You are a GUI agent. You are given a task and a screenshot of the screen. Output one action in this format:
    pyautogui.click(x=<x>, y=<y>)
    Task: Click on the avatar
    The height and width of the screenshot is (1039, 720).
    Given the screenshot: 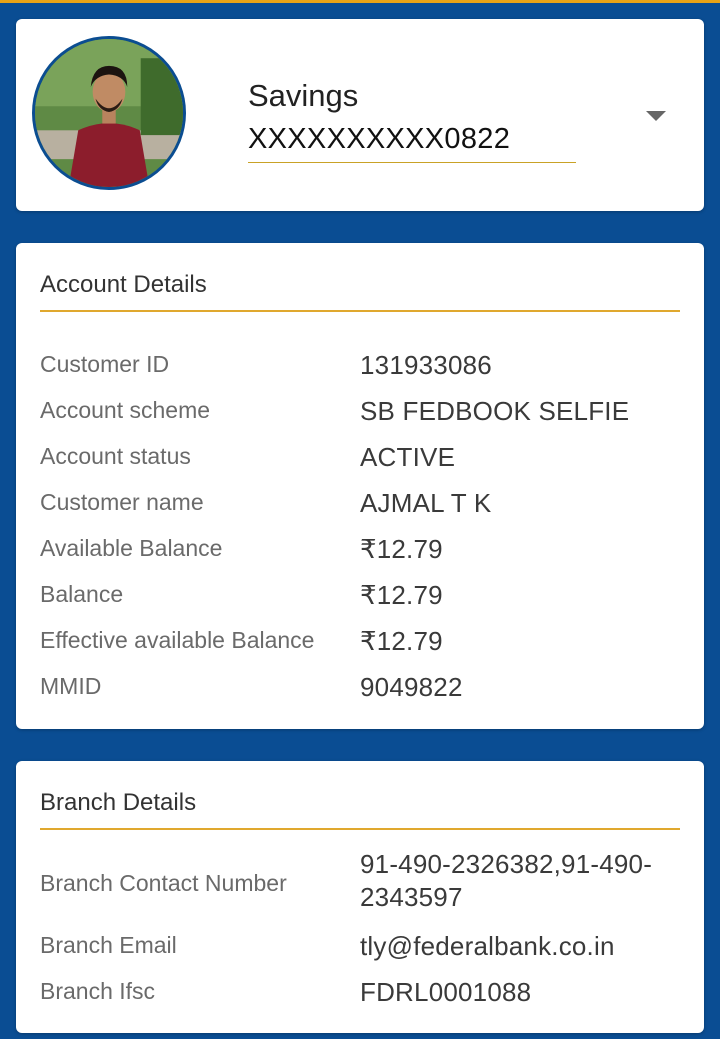 What is the action you would take?
    pyautogui.click(x=109, y=113)
    